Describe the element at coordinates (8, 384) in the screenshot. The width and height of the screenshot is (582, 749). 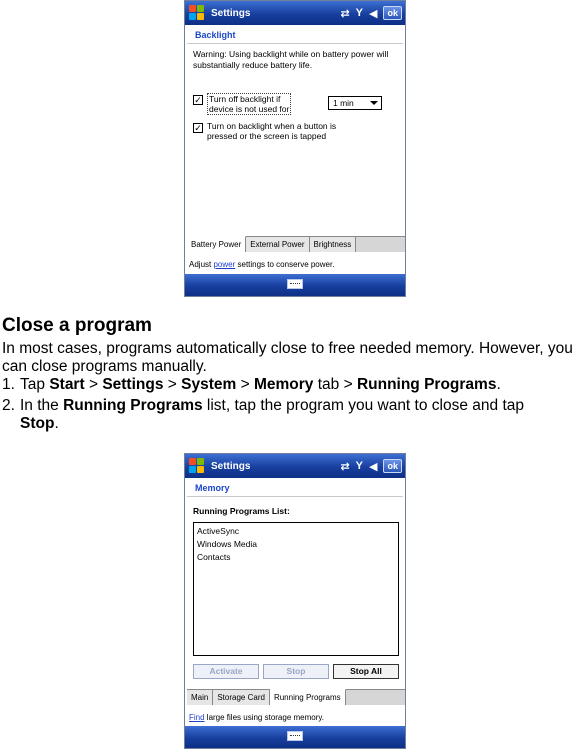
I see `step-number: 1.` at that location.